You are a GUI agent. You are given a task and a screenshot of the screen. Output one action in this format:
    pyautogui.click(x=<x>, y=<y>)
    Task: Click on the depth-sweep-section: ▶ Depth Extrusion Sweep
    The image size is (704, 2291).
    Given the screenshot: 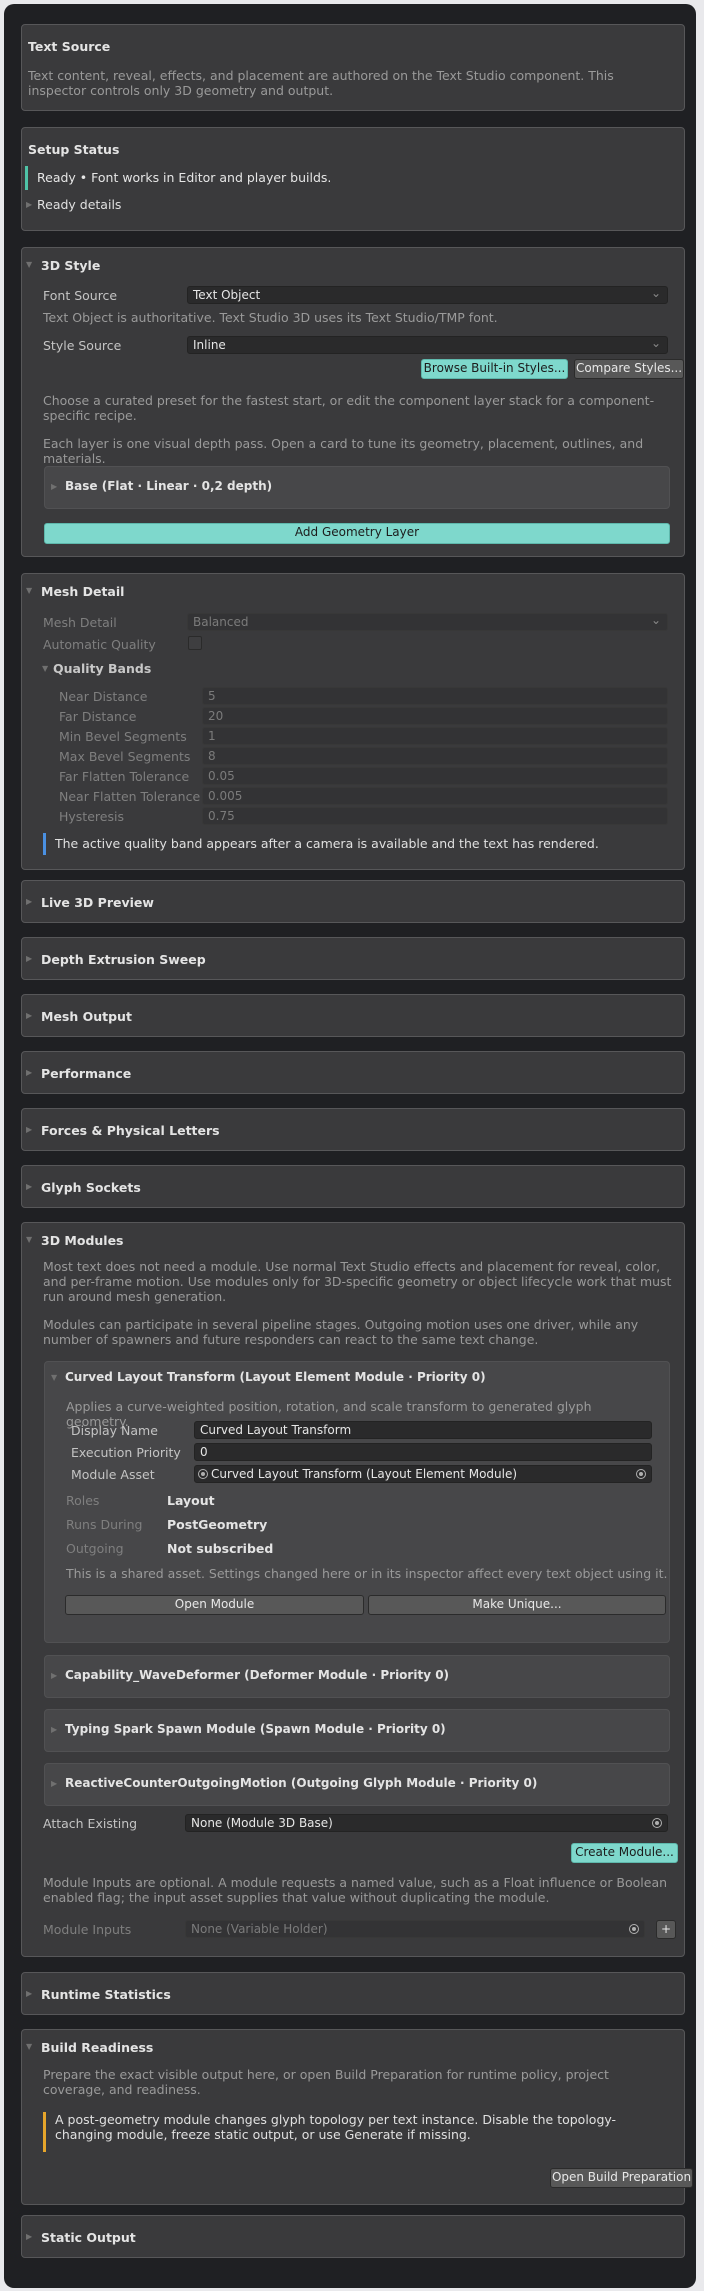 What is the action you would take?
    pyautogui.click(x=353, y=958)
    